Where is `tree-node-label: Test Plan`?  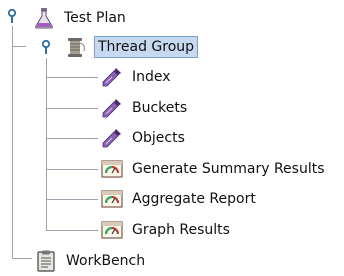 tree-node-label: Test Plan is located at coordinates (95, 18).